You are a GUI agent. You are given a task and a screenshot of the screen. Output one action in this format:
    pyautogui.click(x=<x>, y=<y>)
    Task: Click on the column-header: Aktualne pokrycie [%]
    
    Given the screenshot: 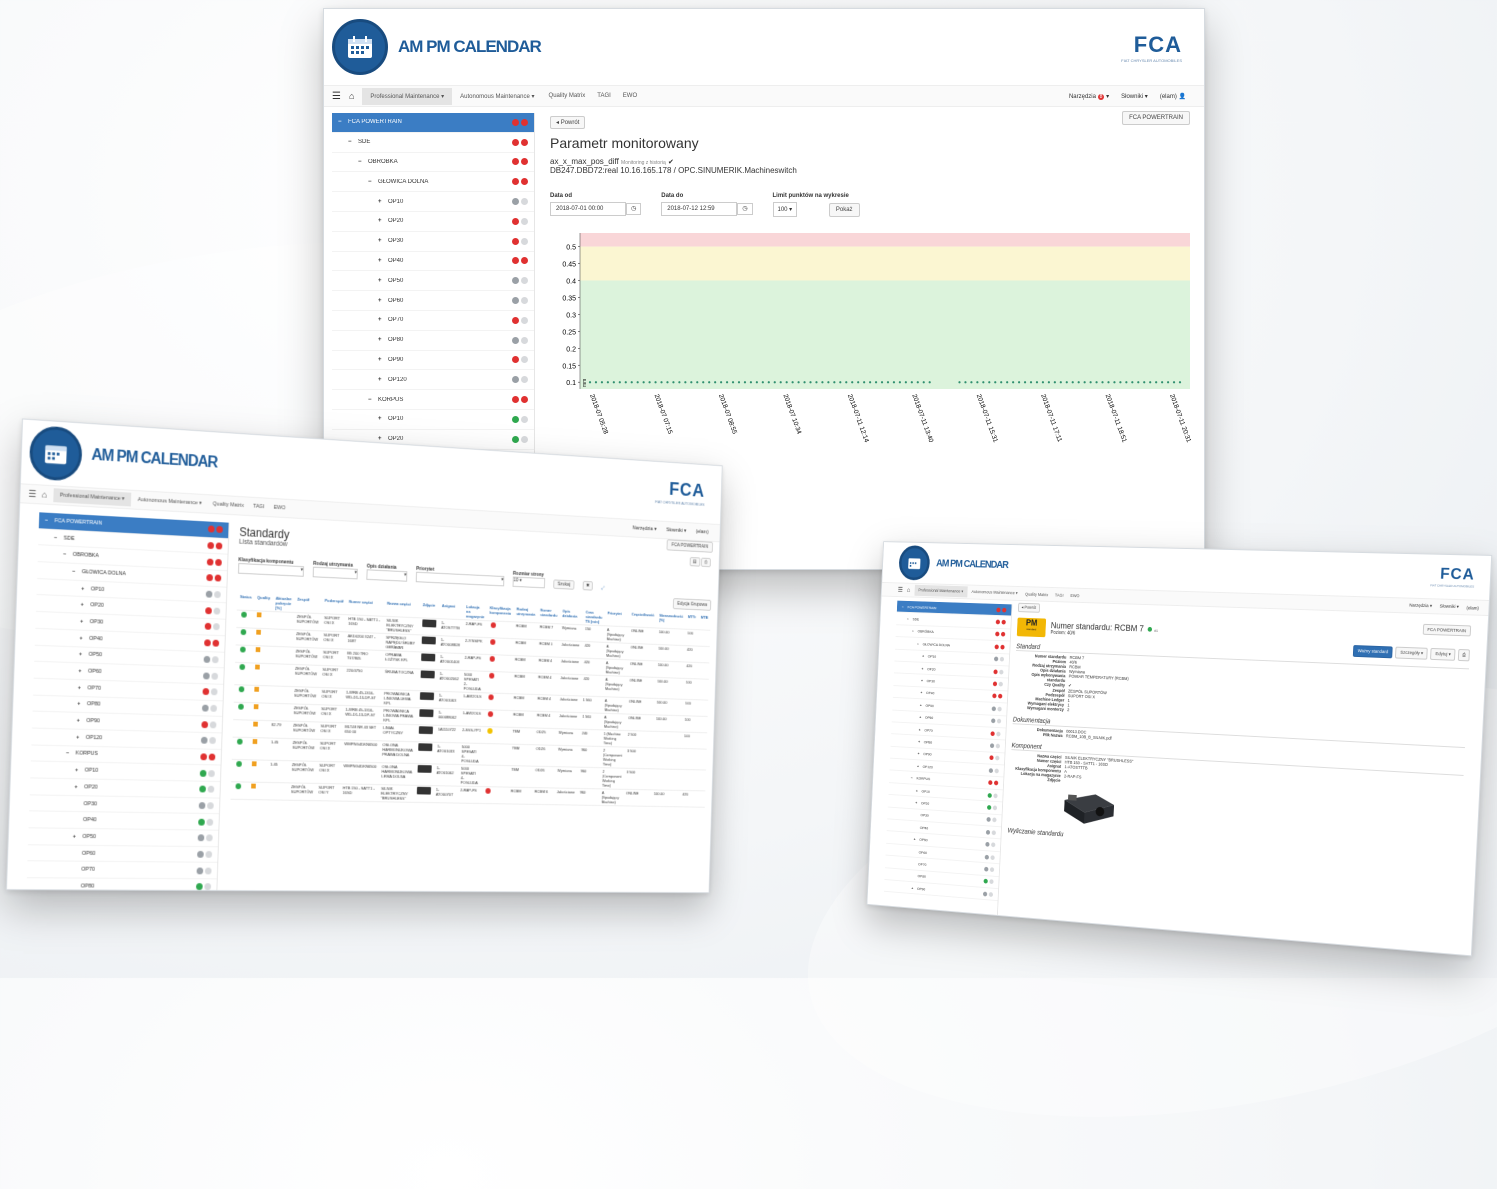 What is the action you would take?
    pyautogui.click(x=284, y=604)
    